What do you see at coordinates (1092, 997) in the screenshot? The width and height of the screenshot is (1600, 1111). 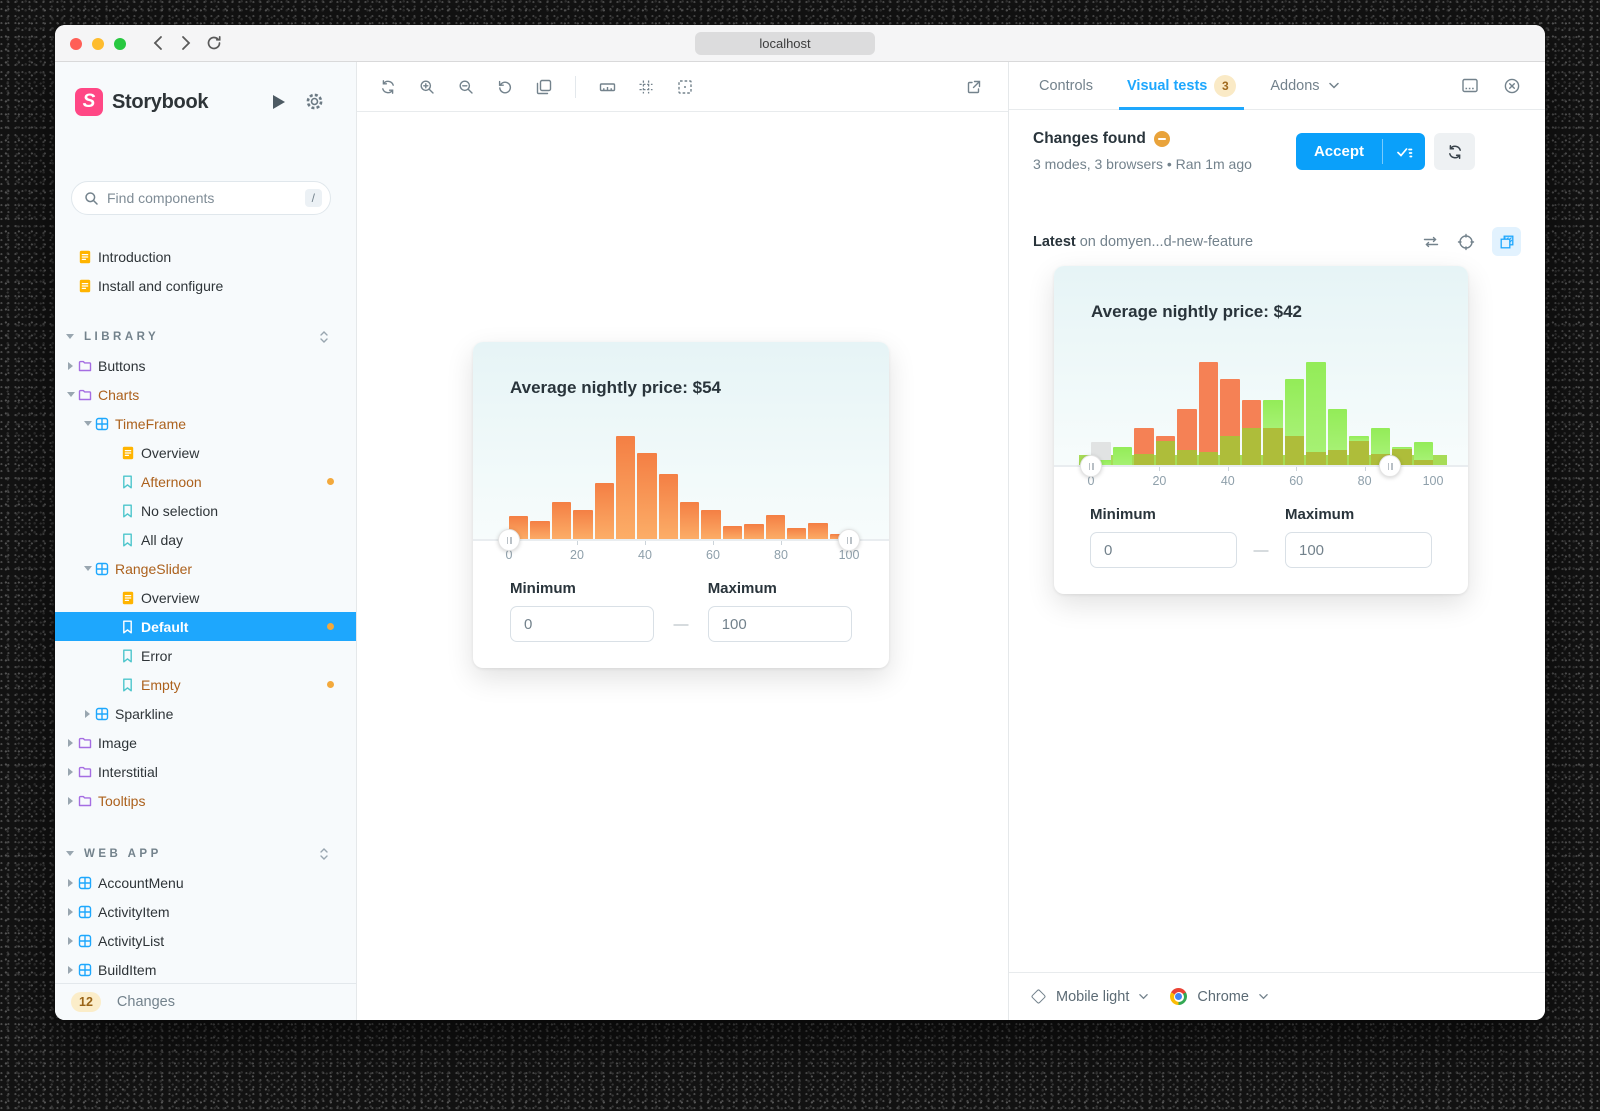 I see `mode-select: Mobile light` at bounding box center [1092, 997].